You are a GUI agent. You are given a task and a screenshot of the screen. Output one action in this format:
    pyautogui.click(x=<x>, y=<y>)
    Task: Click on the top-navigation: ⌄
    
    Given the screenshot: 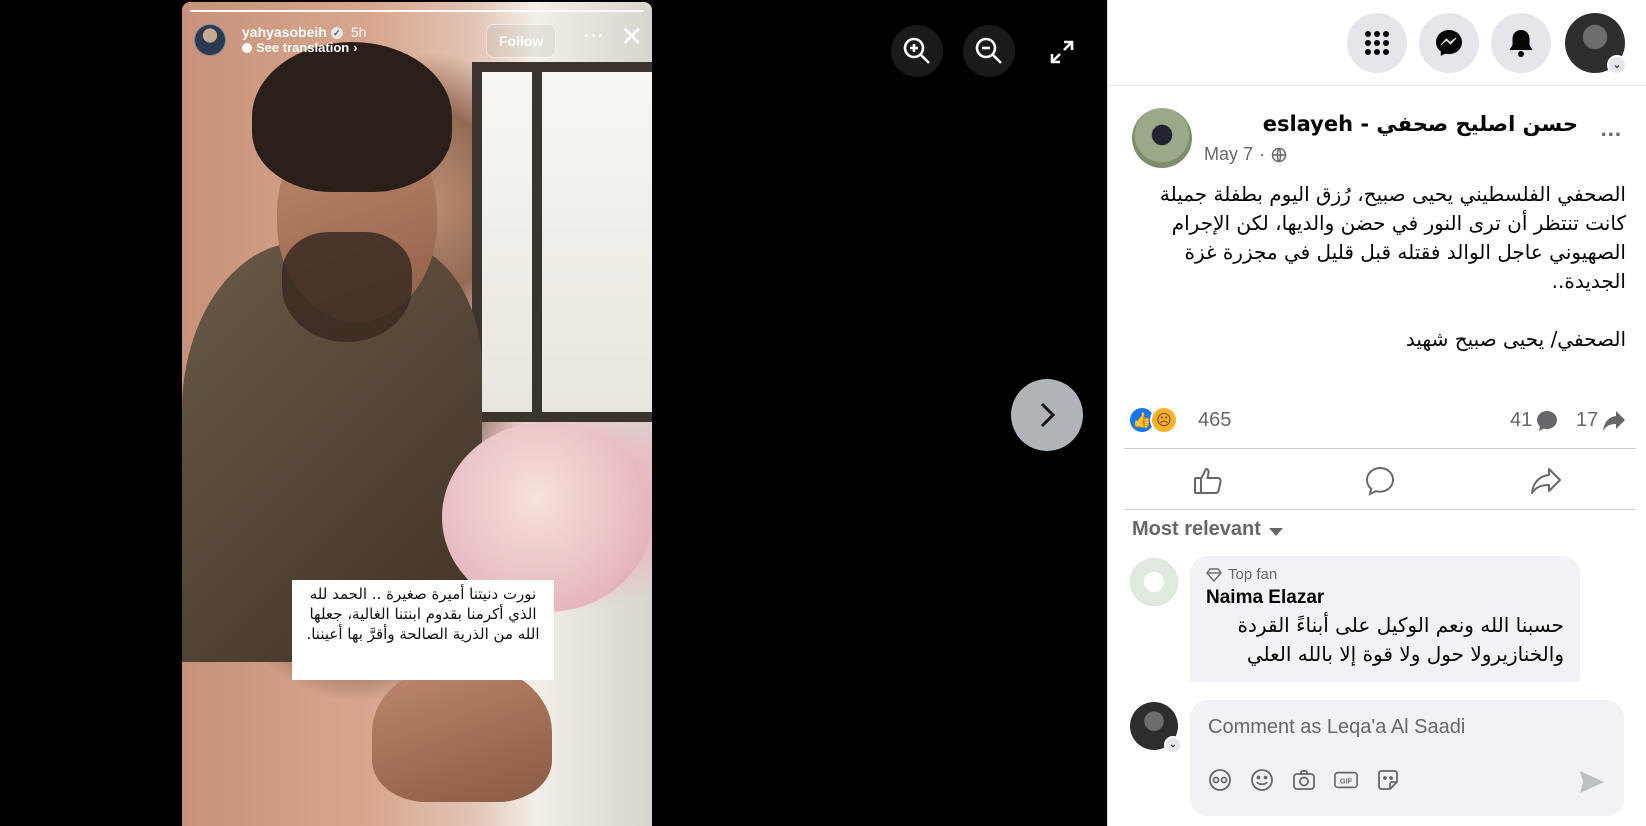 What is the action you would take?
    pyautogui.click(x=1377, y=43)
    